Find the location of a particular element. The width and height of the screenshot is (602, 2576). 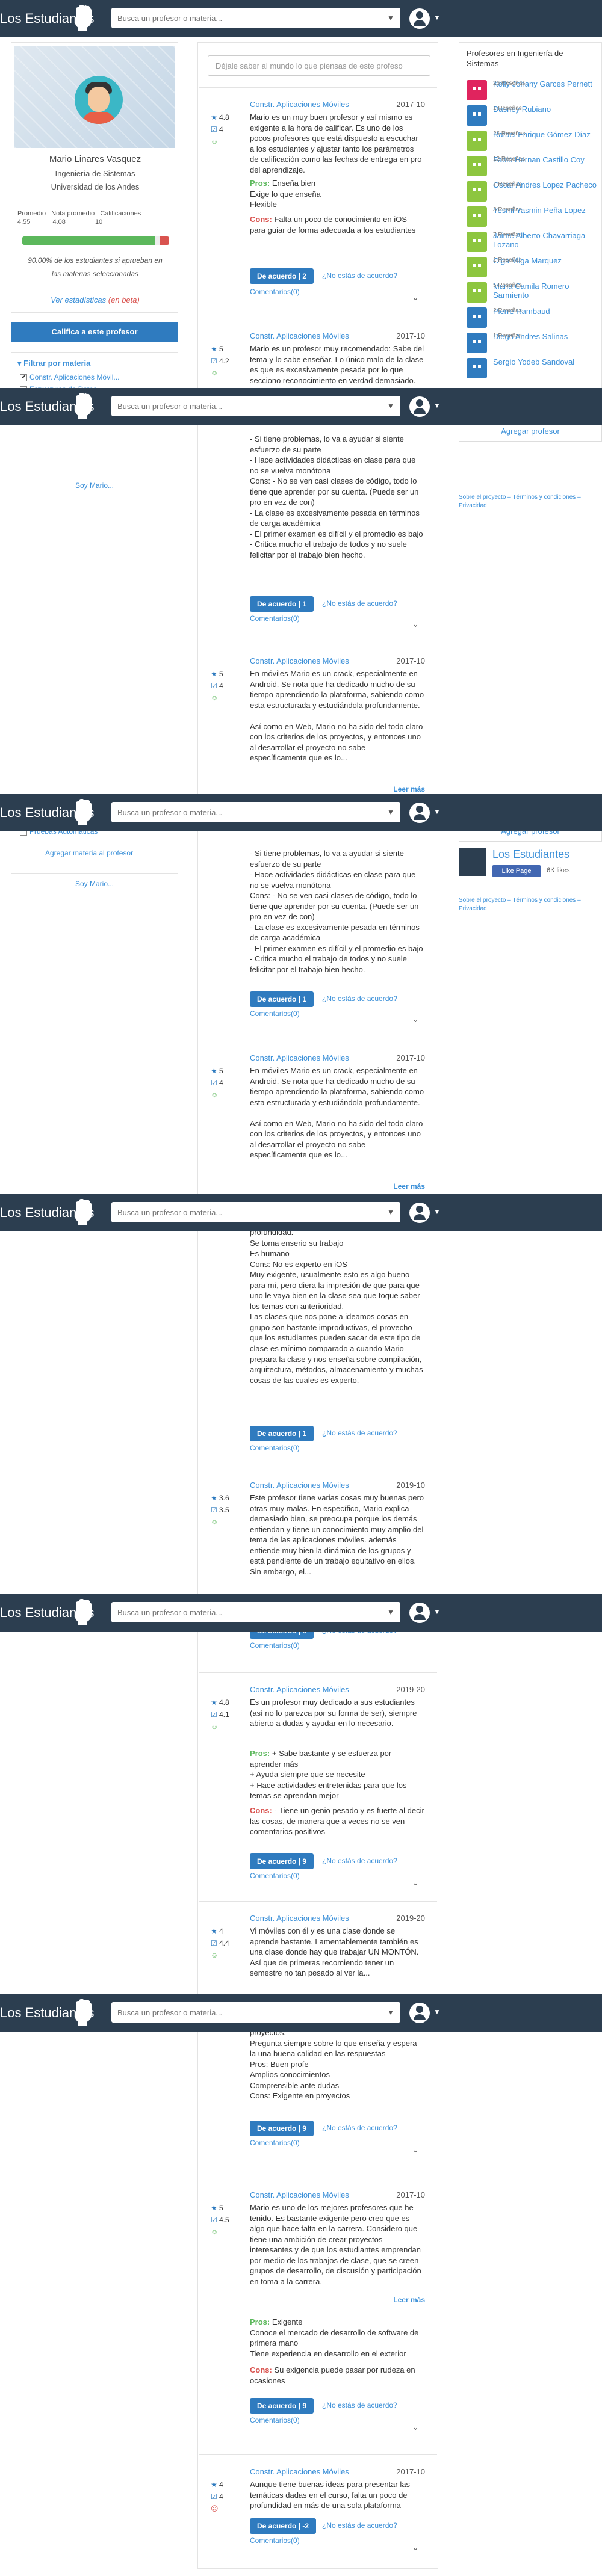

professor-face-icon is located at coordinates (477, 242).